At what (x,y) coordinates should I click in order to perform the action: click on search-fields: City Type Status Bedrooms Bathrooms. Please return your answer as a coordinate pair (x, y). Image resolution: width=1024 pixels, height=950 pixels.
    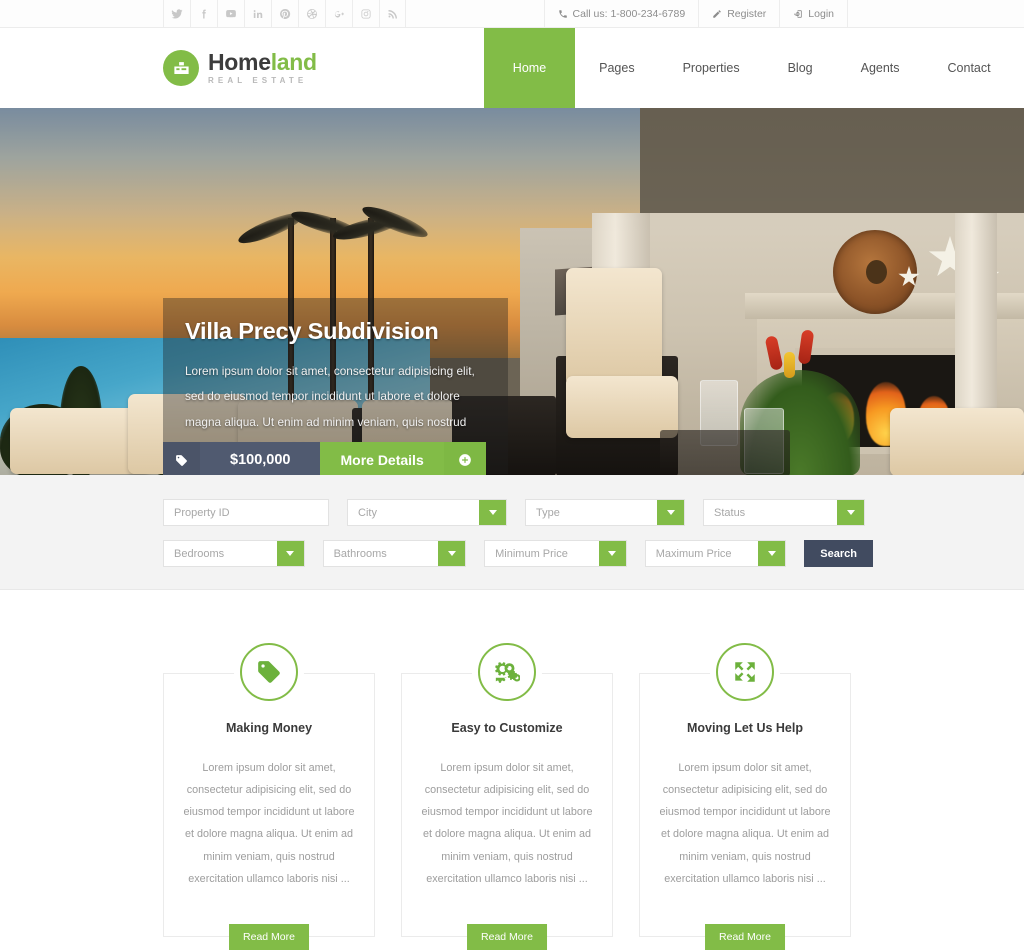
    Looking at the image, I should click on (518, 533).